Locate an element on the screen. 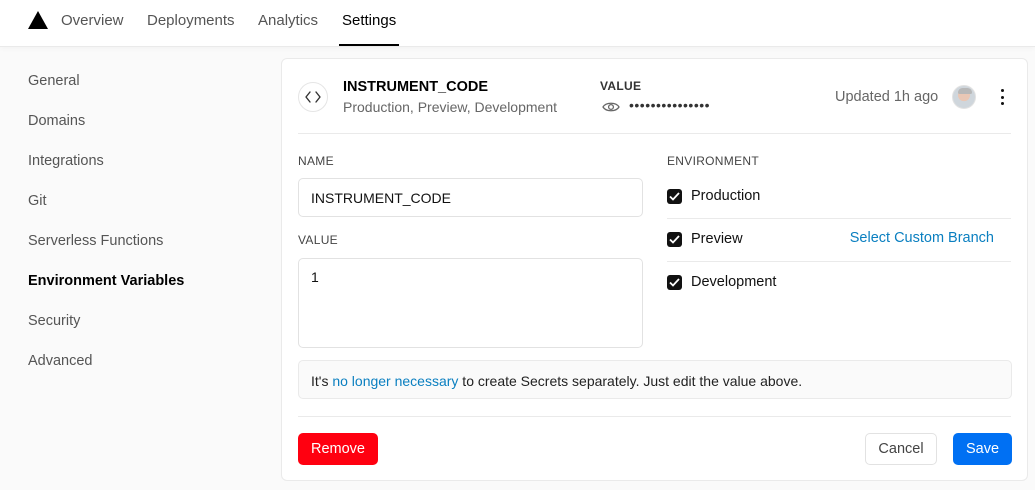 The width and height of the screenshot is (1035, 490). remove-button: Remove is located at coordinates (338, 449).